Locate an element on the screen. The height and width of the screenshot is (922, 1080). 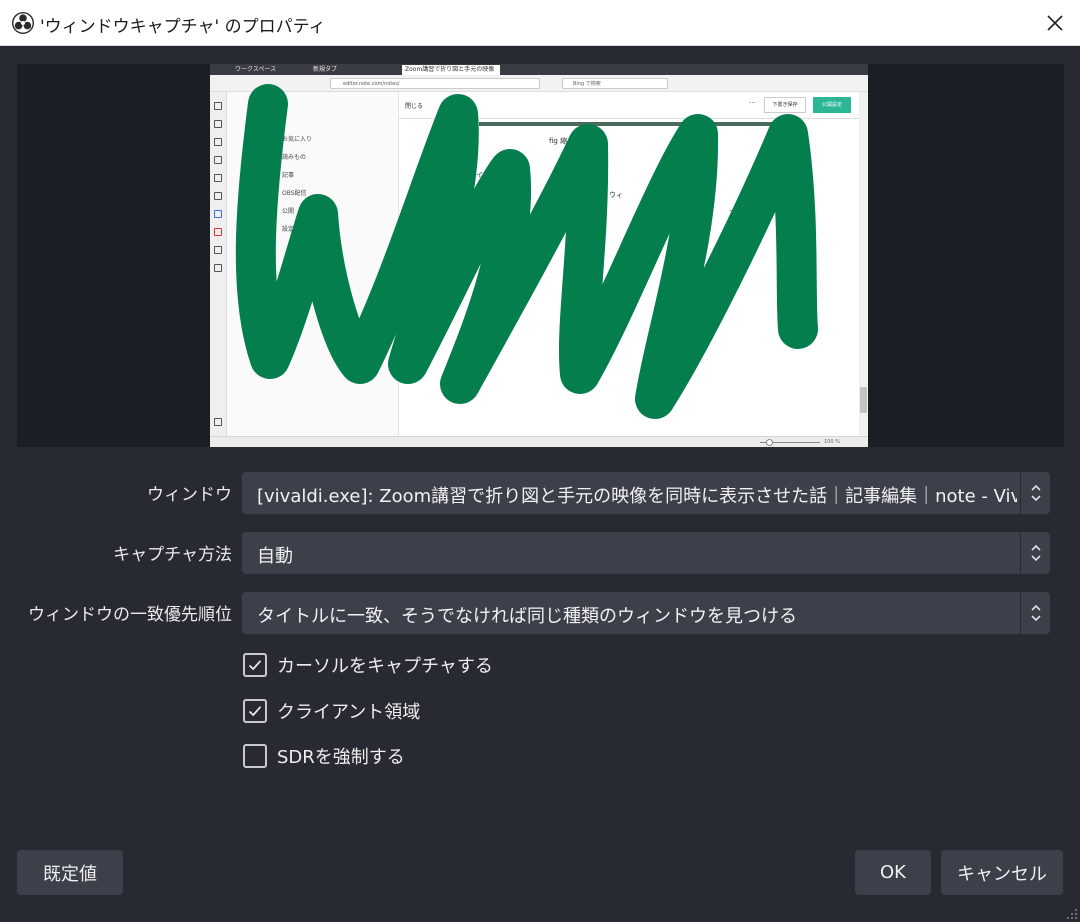
checkbox-label: SDRを強制する is located at coordinates (341, 757).